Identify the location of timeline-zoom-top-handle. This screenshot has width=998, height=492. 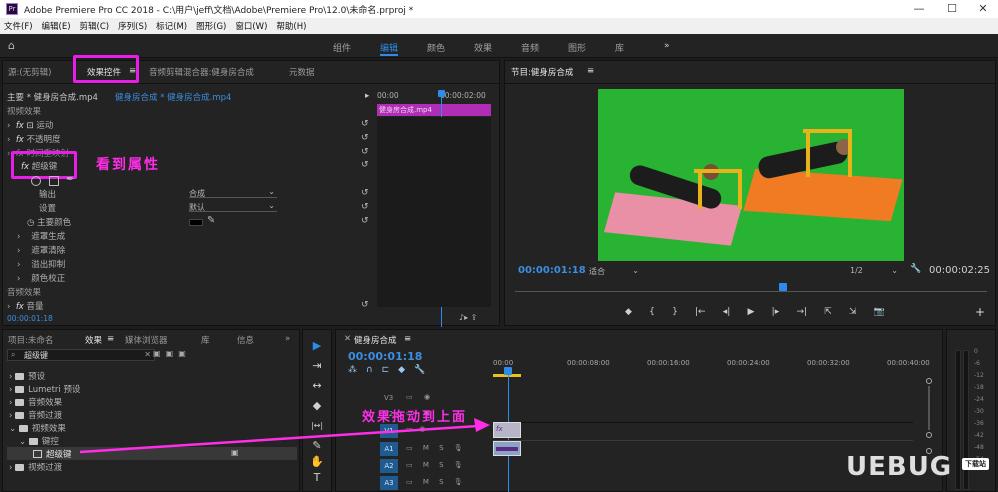
(929, 381).